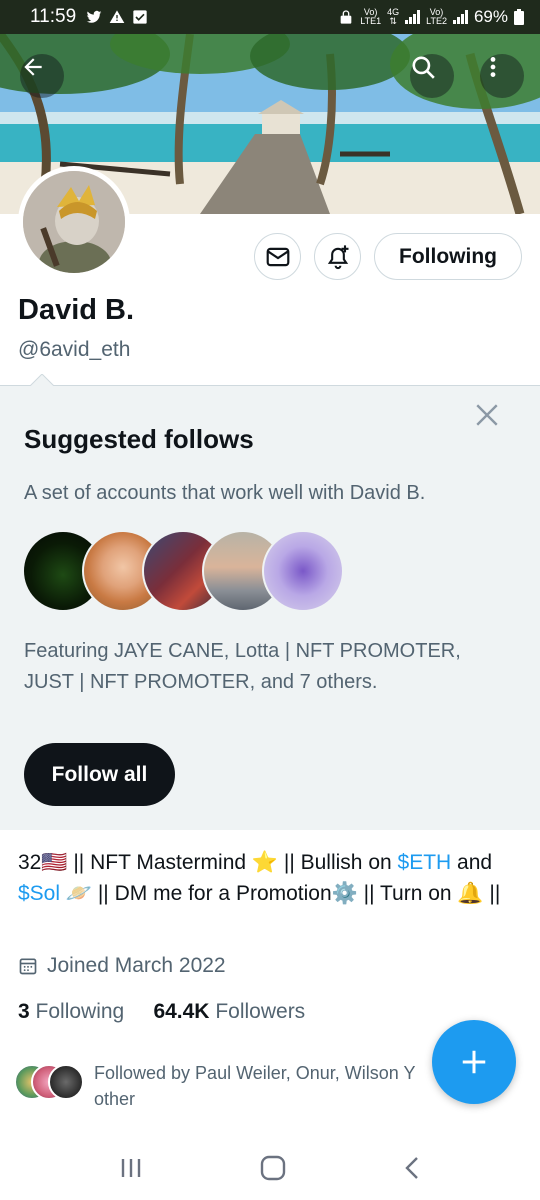  What do you see at coordinates (74, 349) in the screenshot?
I see `profile-handle: @6avid_eth` at bounding box center [74, 349].